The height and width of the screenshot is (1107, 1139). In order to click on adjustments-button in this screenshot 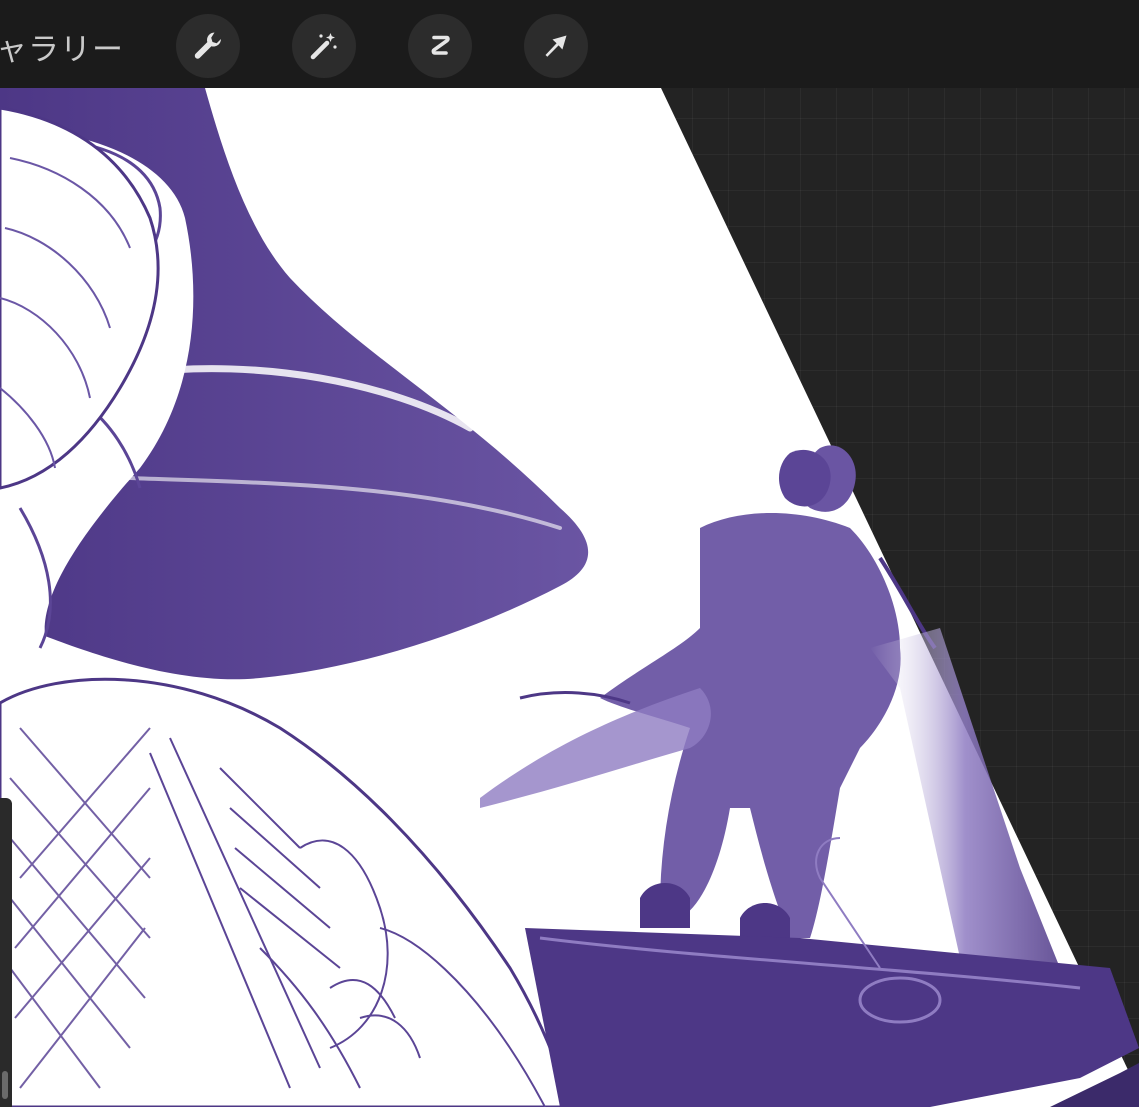, I will do `click(324, 46)`.